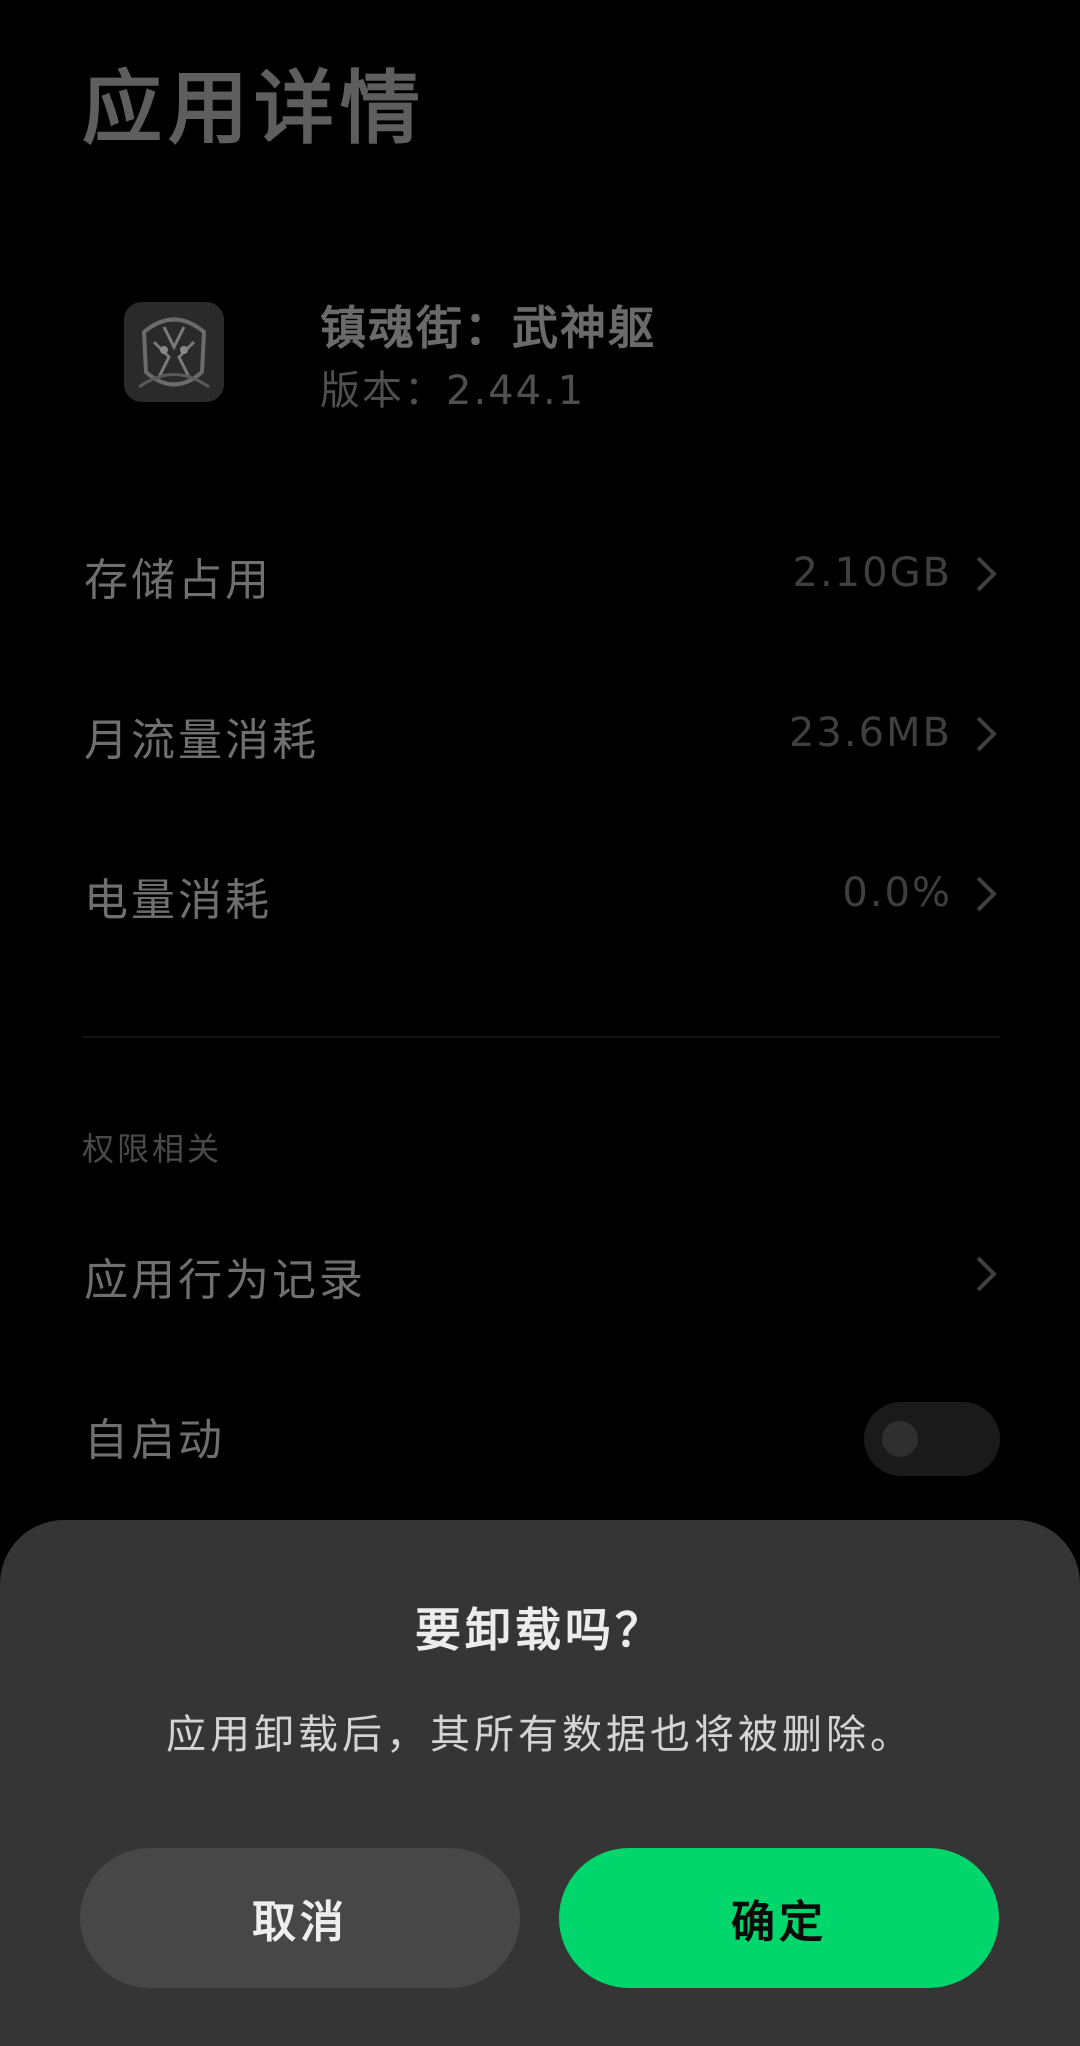 The width and height of the screenshot is (1080, 2046). I want to click on dialog-message: 应用卸载后，其所有数据也将被删除。, so click(540, 1735).